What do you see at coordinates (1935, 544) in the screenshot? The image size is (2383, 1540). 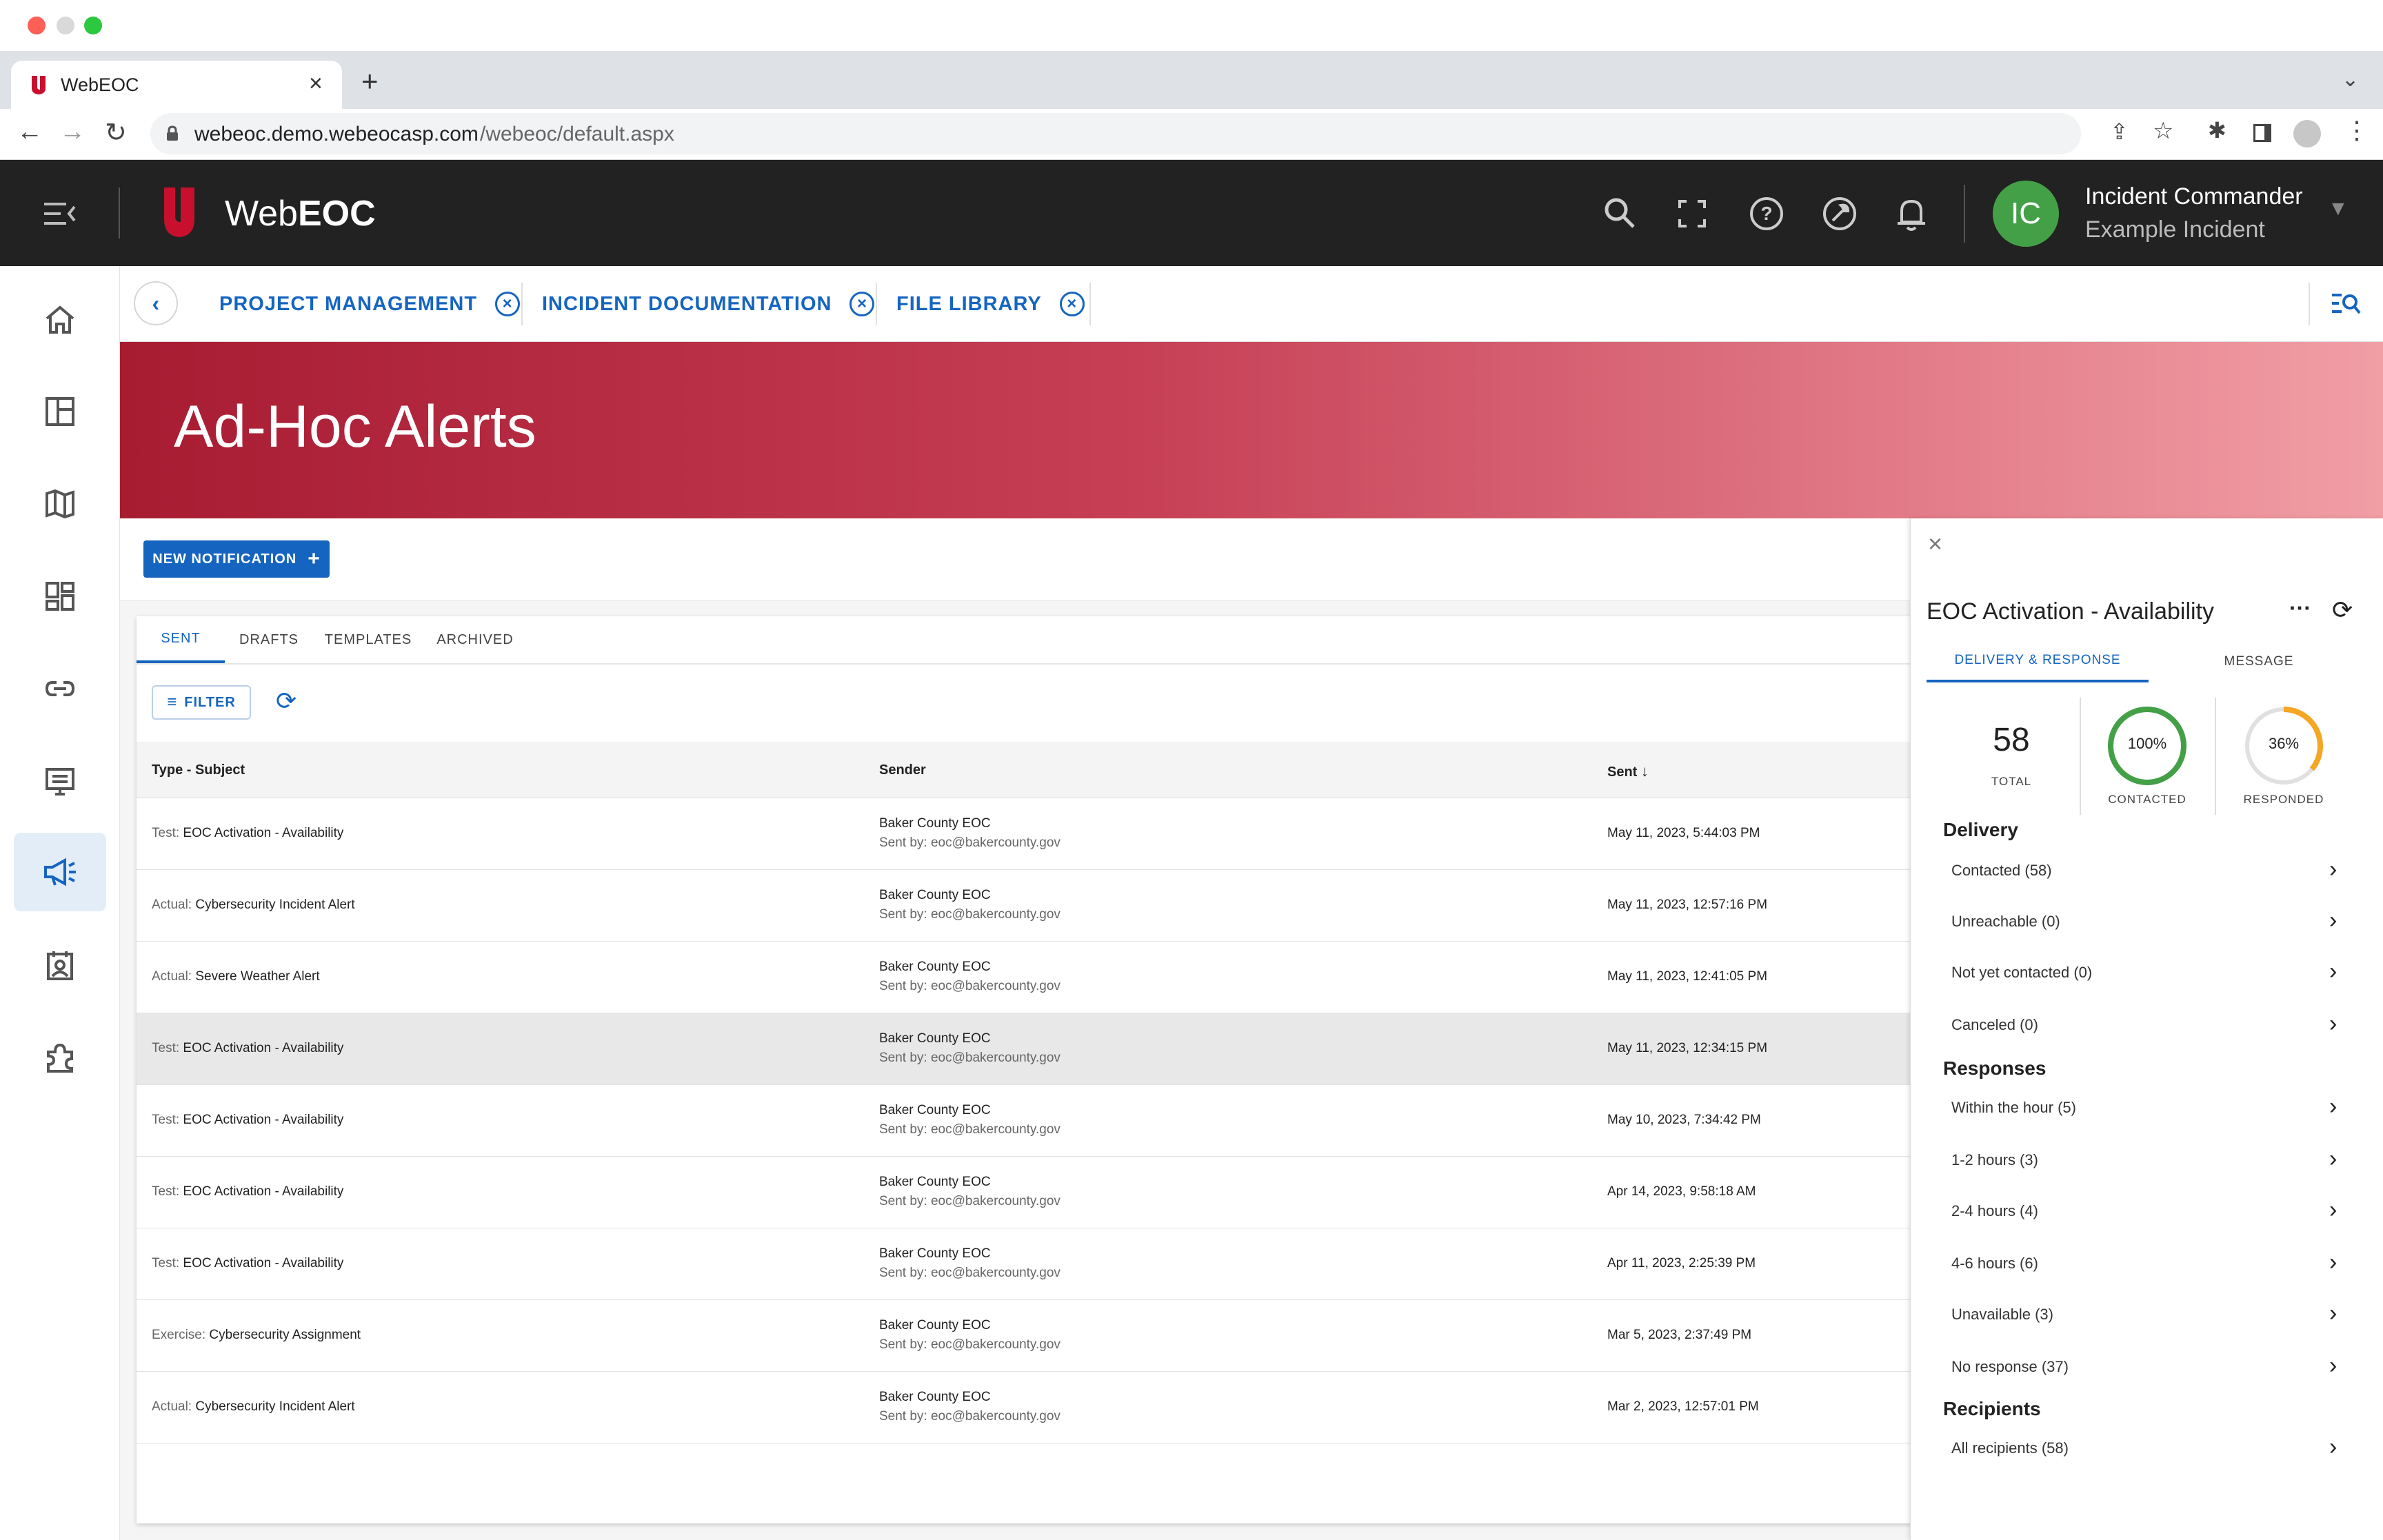 I see `close-panel-icon: ×` at bounding box center [1935, 544].